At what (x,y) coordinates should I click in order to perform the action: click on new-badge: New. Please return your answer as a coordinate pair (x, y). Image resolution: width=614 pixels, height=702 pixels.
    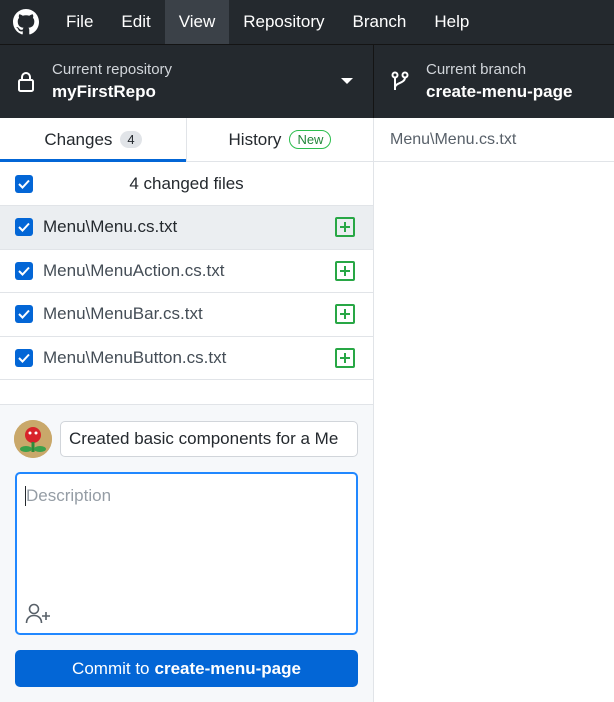
    Looking at the image, I should click on (310, 139).